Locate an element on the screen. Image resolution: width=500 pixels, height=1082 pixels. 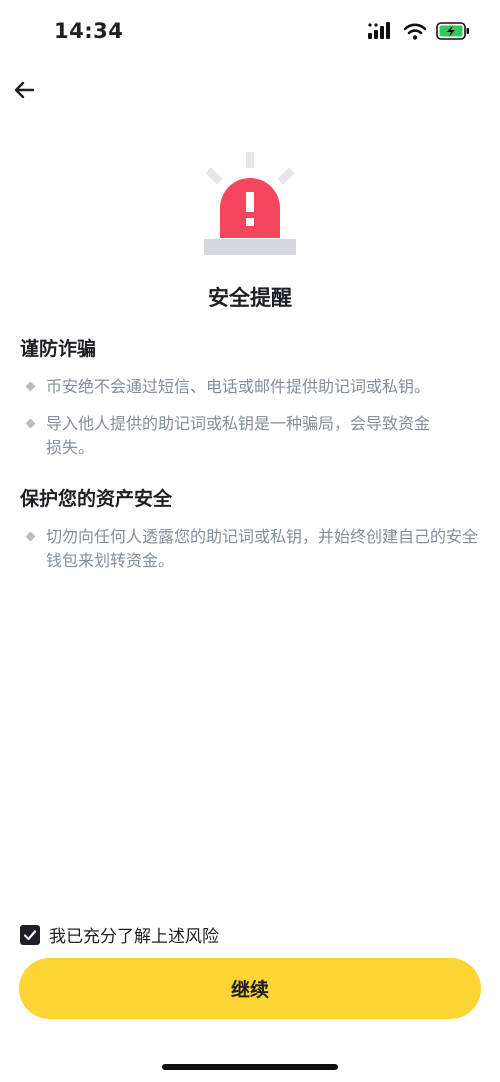
list-item-text: 币安绝不会通过短信、电话或邮件提供助记词或私钥。 is located at coordinates (238, 386).